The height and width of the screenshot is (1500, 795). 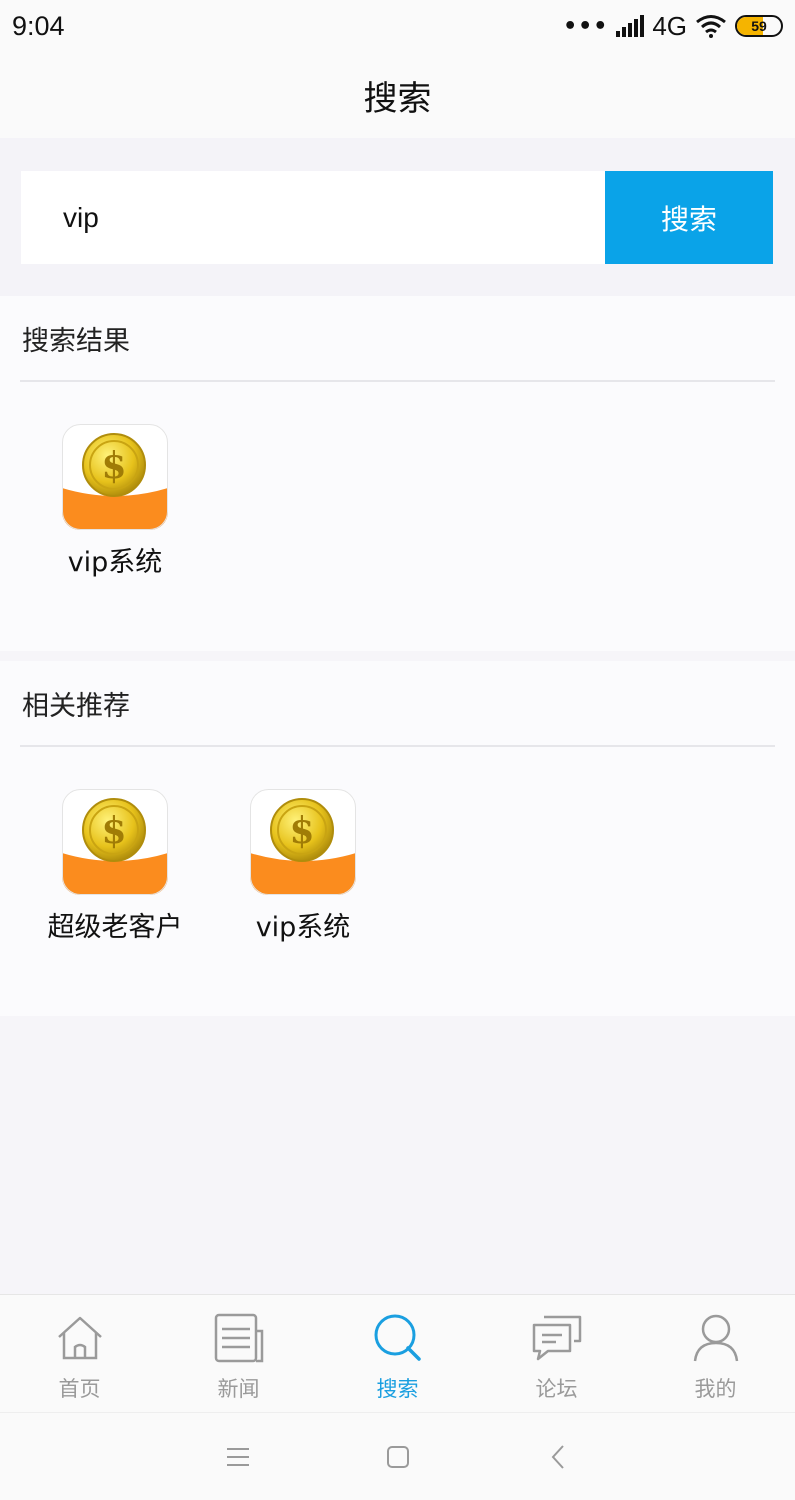 I want to click on home-button, so click(x=398, y=1457).